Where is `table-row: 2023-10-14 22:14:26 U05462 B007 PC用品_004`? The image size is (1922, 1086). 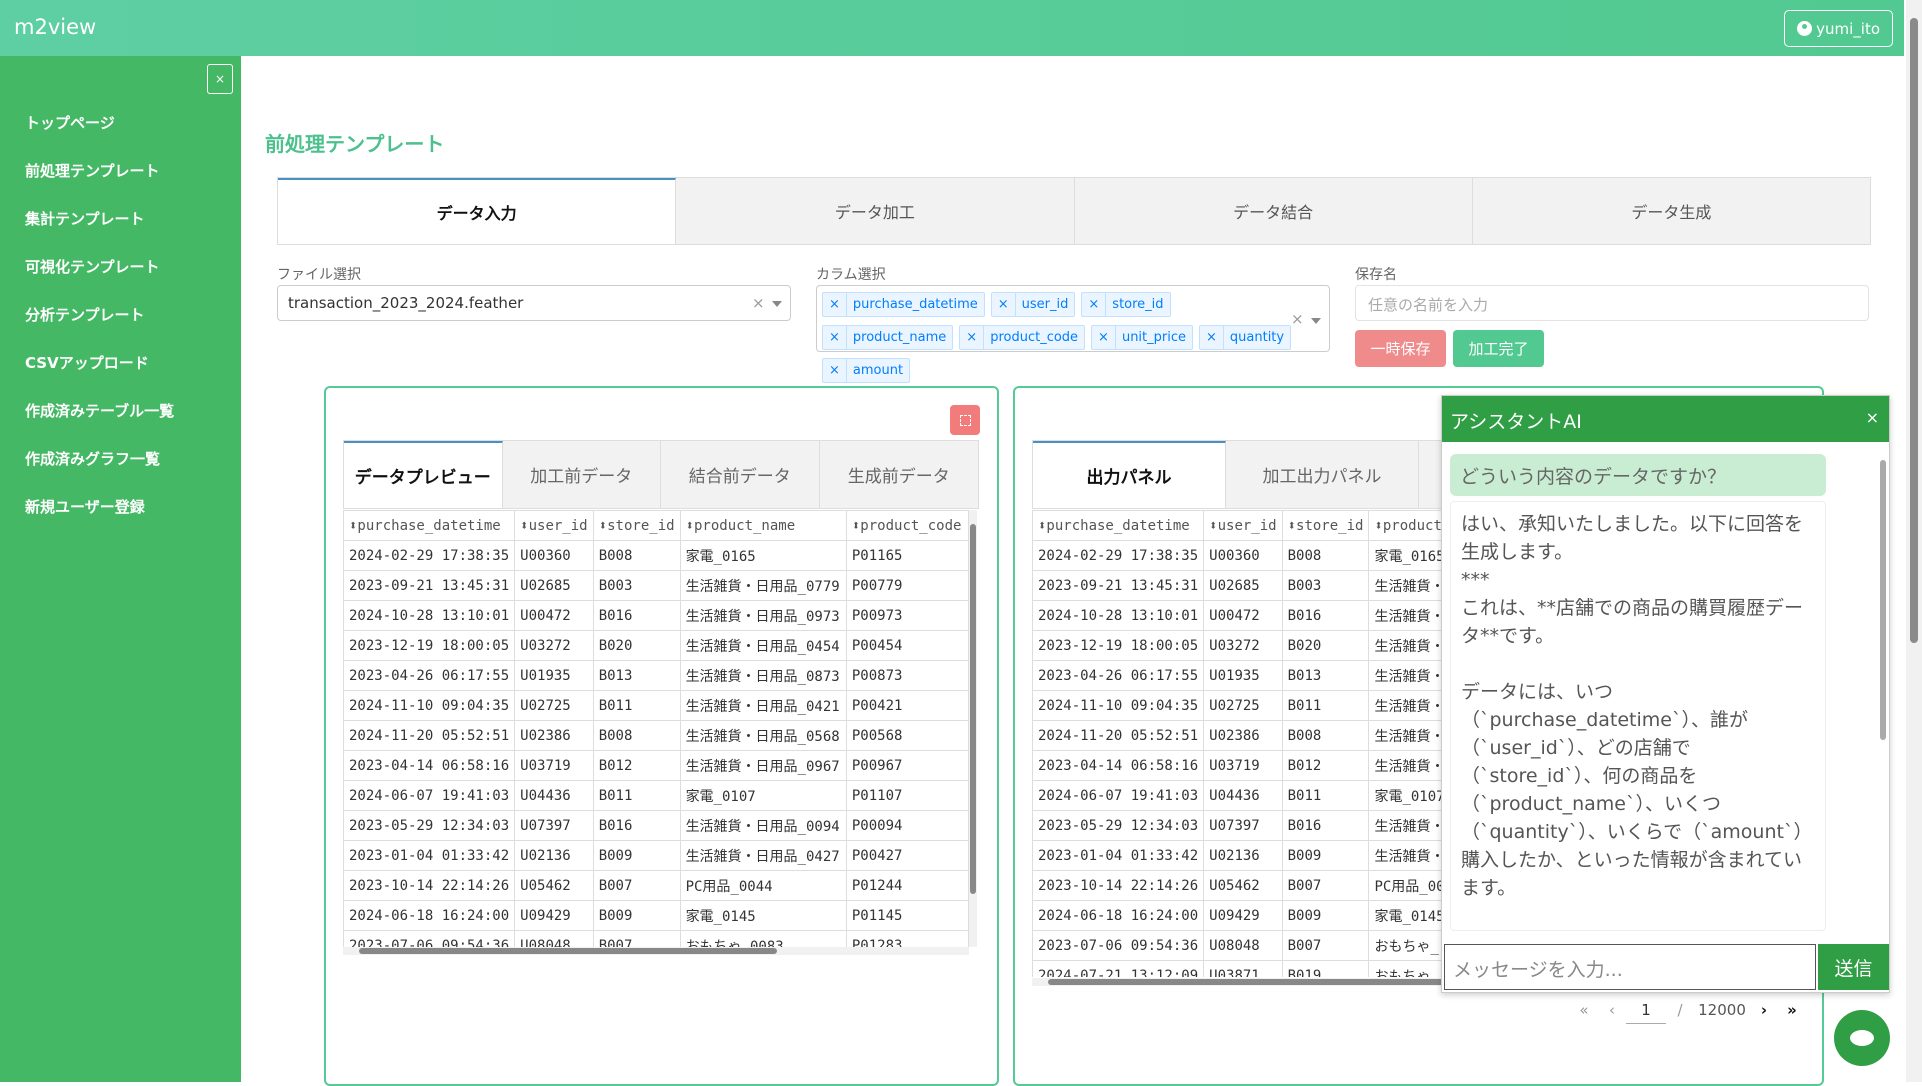
table-row: 2023-10-14 22:14:26 U05462 B007 PC用品_004 is located at coordinates (1242, 885).